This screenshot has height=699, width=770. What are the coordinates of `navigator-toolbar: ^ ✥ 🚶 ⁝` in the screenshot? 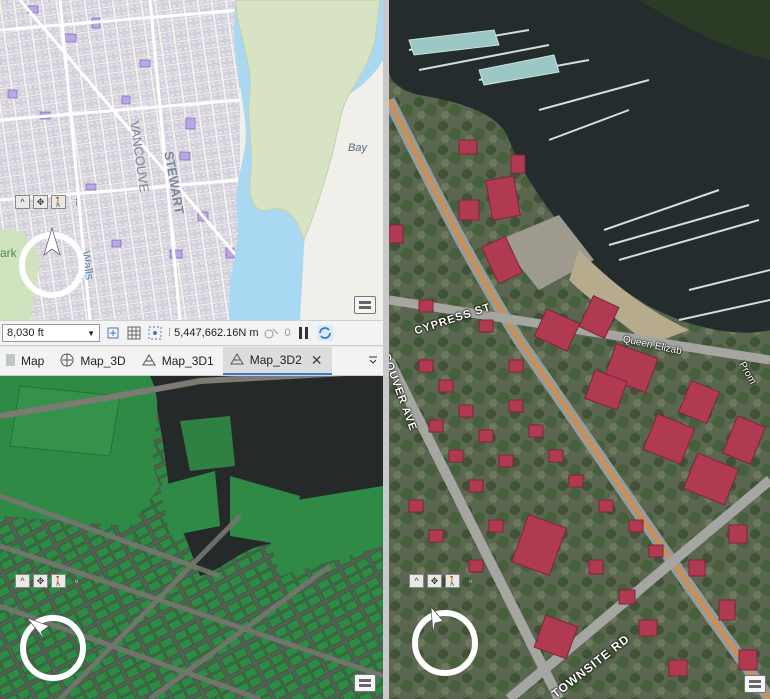 It's located at (49, 202).